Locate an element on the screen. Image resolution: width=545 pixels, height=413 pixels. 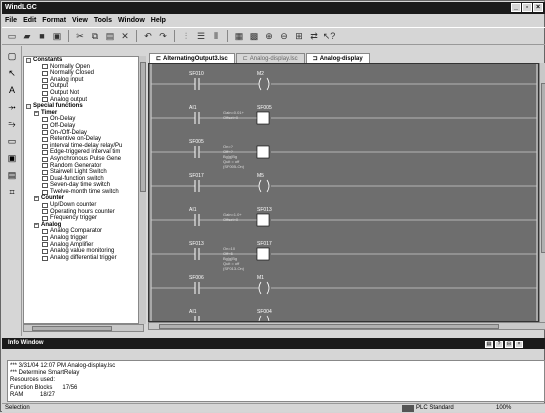
tree-item: Seven-day time switch is located at coordinates (83, 185).